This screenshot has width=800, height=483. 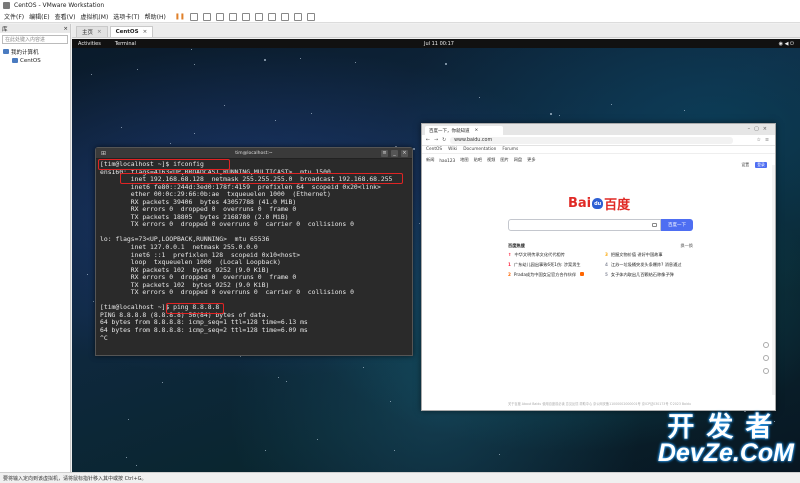 What do you see at coordinates (444, 140) in the screenshot?
I see `reload-icon: ↻` at bounding box center [444, 140].